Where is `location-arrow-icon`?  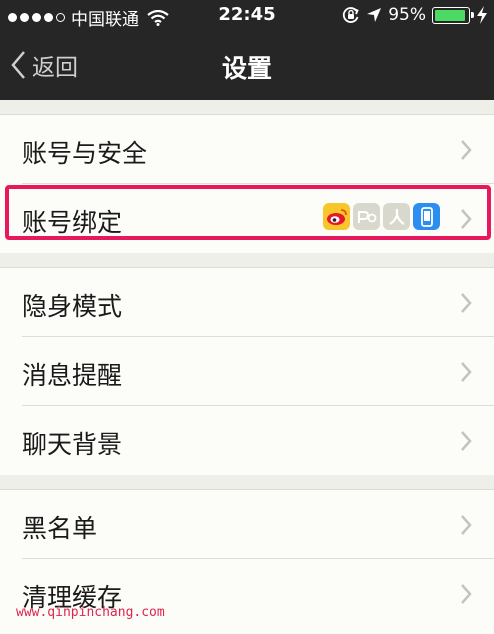 location-arrow-icon is located at coordinates (374, 15).